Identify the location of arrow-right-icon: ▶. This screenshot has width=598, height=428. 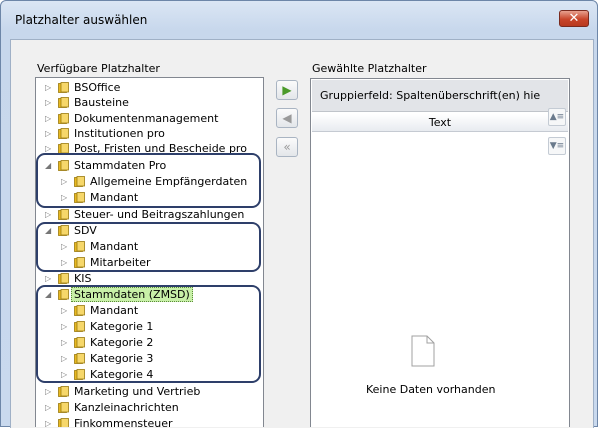
(287, 90).